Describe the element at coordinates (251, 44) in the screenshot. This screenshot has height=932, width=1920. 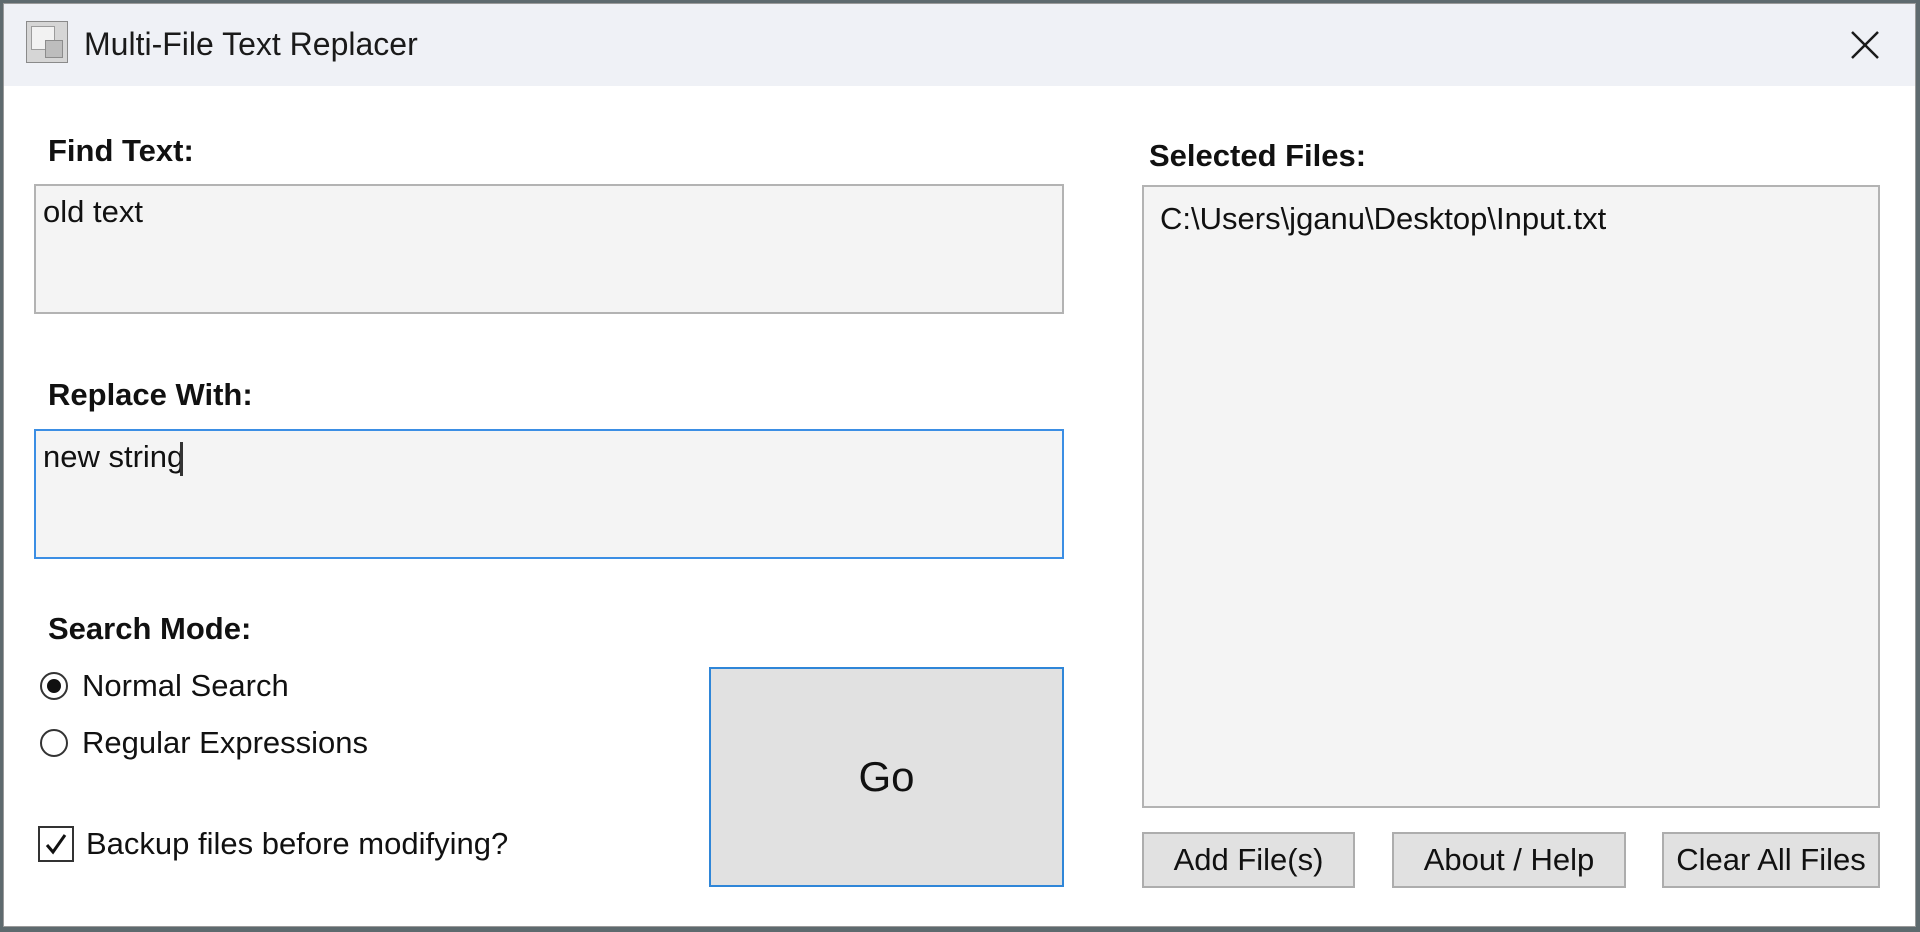
I see `window-title: Multi-File Text Replacer` at that location.